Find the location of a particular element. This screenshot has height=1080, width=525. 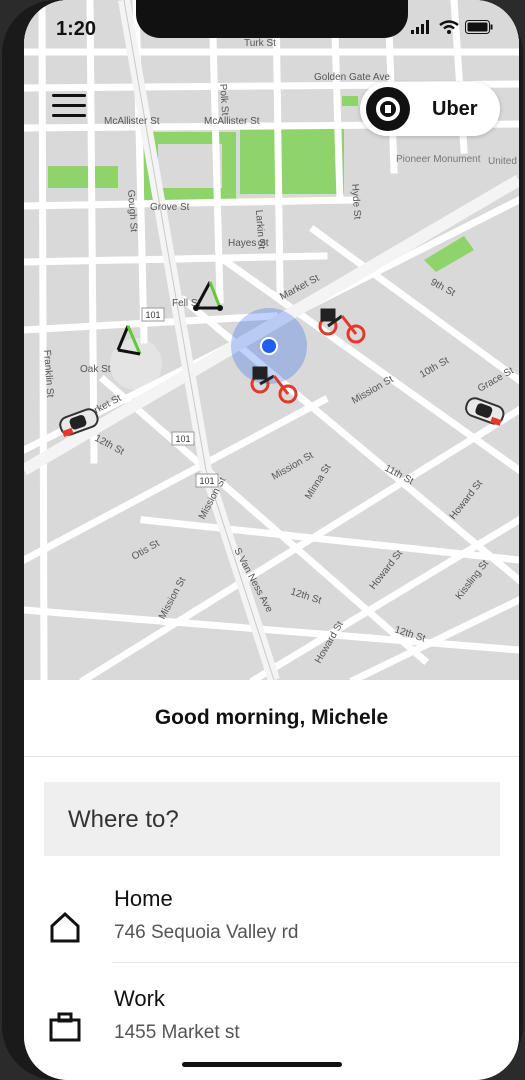

cellular-signal-icon is located at coordinates (420, 27).